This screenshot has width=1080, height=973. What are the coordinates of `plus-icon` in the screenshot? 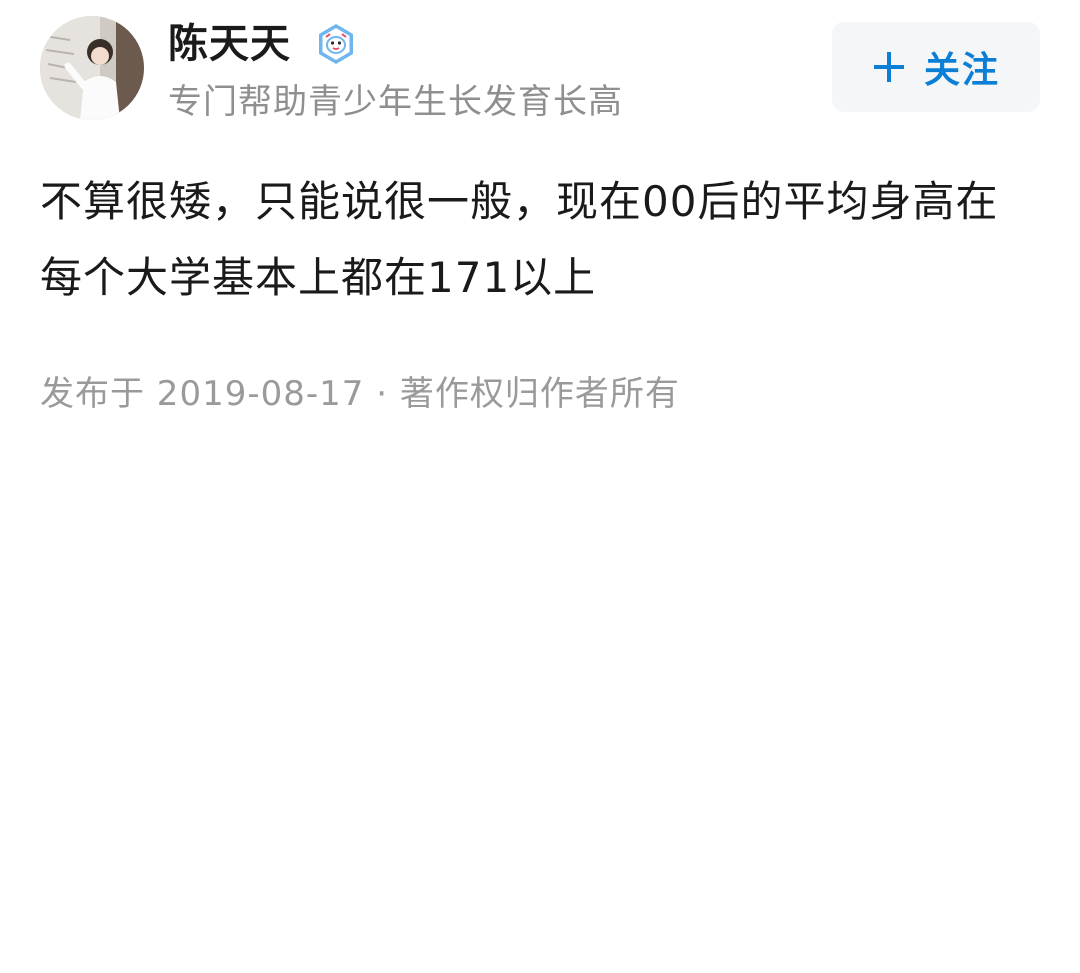 It's located at (888, 67).